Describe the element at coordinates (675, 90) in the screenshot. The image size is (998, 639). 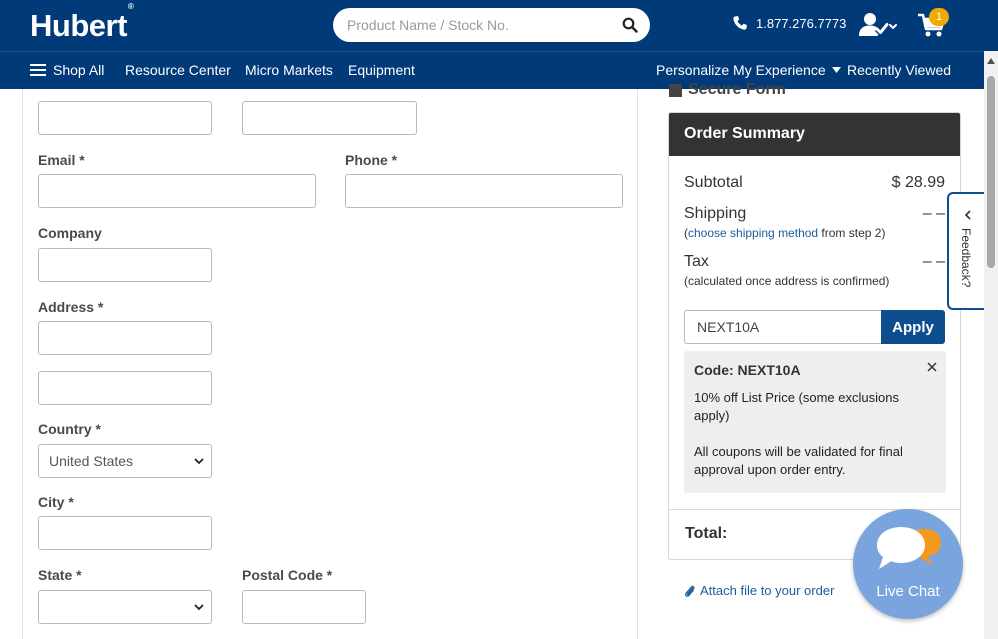
I see `lock-icon` at that location.